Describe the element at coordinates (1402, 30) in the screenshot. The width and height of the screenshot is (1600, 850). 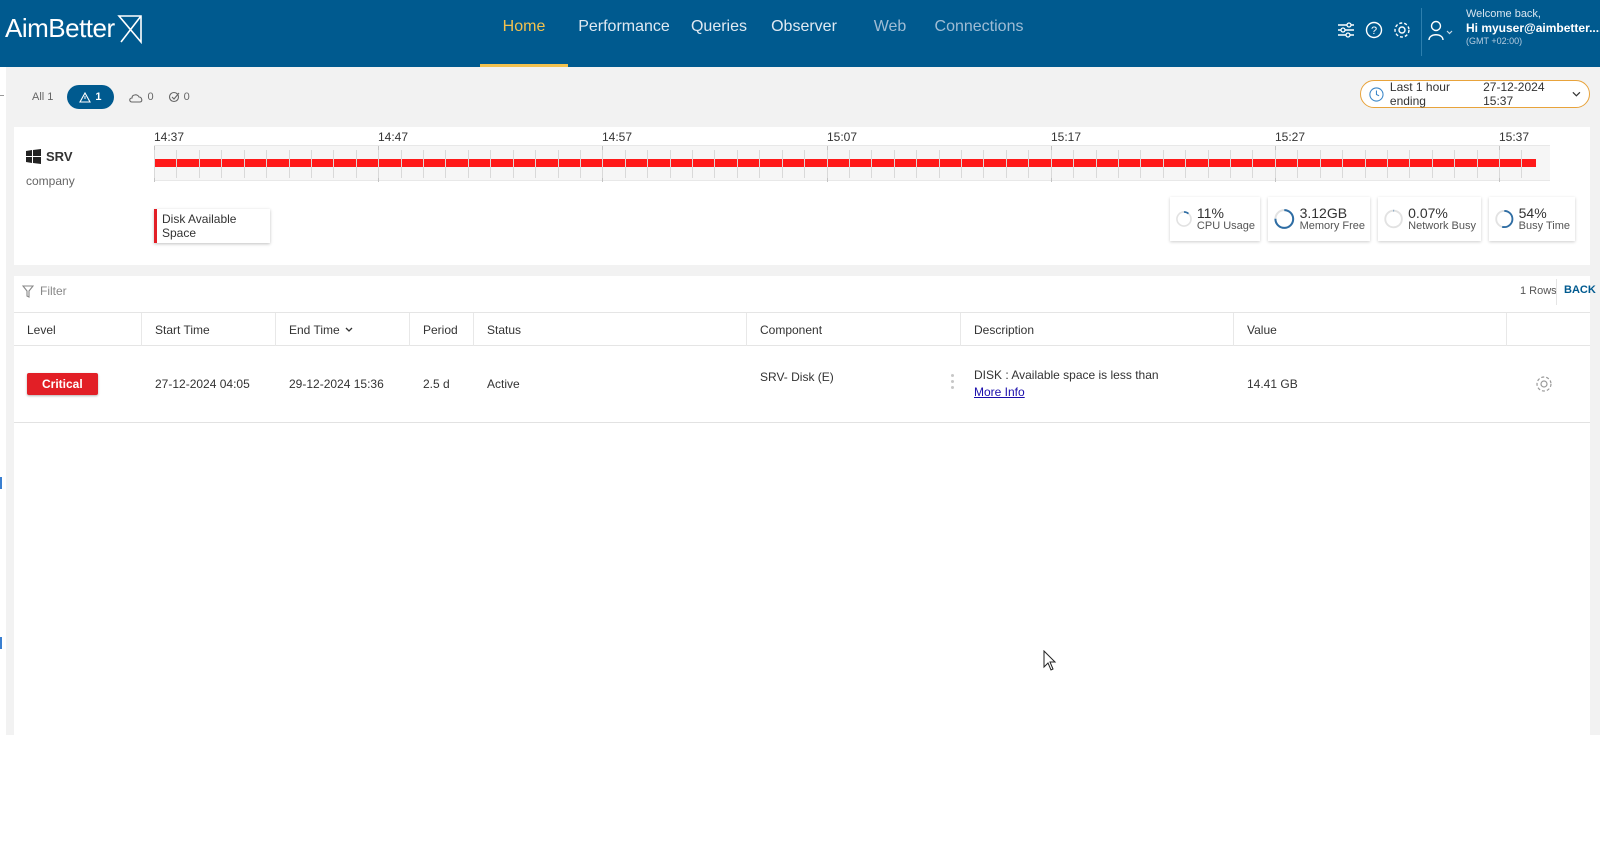
I see `gear-icon` at that location.